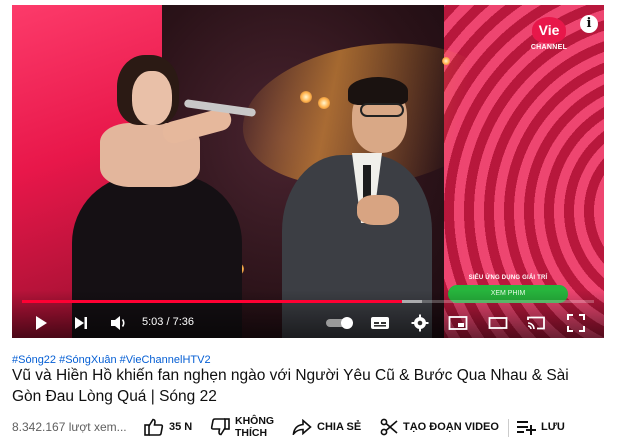  Describe the element at coordinates (183, 322) in the screenshot. I see `duration: 7:36` at that location.